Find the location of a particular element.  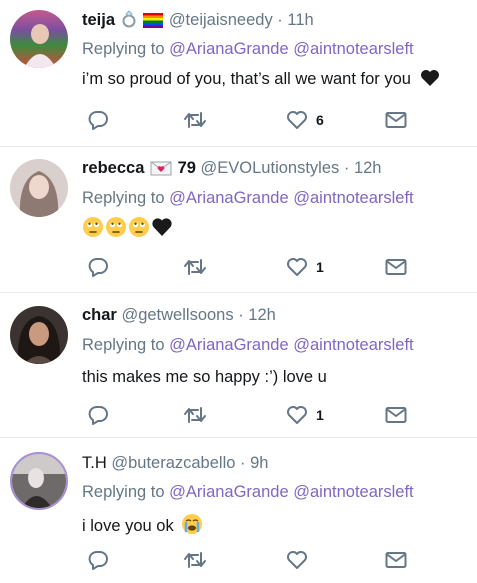

display-name: T.H is located at coordinates (94, 463).